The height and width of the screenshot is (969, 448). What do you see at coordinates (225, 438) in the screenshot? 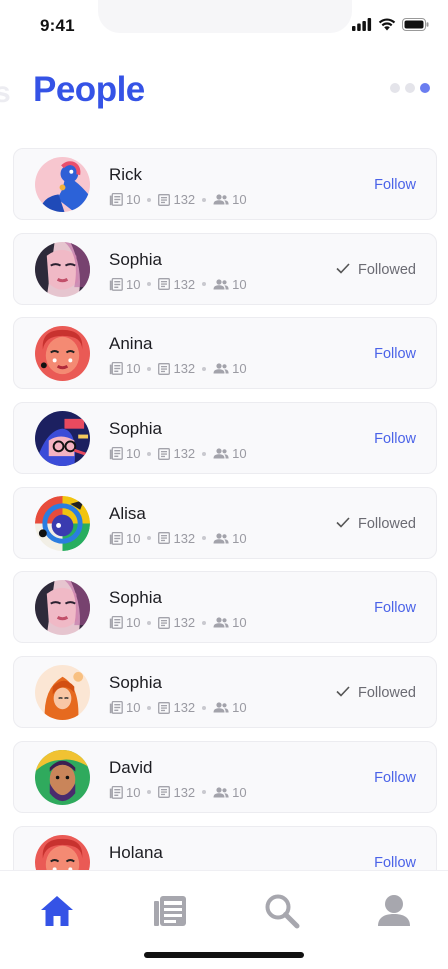
I see `person-card-4: Sophia 10 132 10 Follow` at bounding box center [225, 438].